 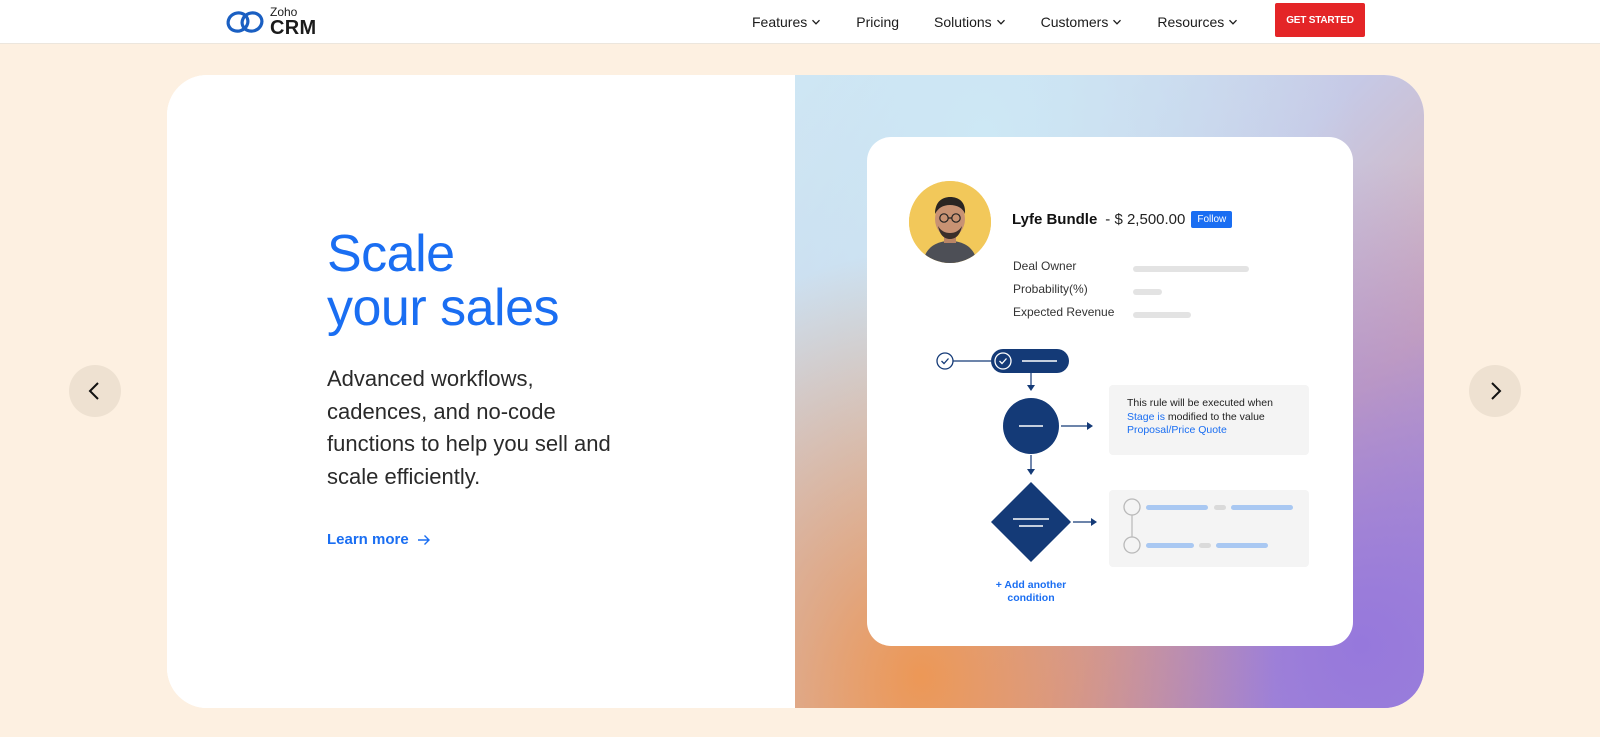 I want to click on learn-more-label: Learn more, so click(x=368, y=539).